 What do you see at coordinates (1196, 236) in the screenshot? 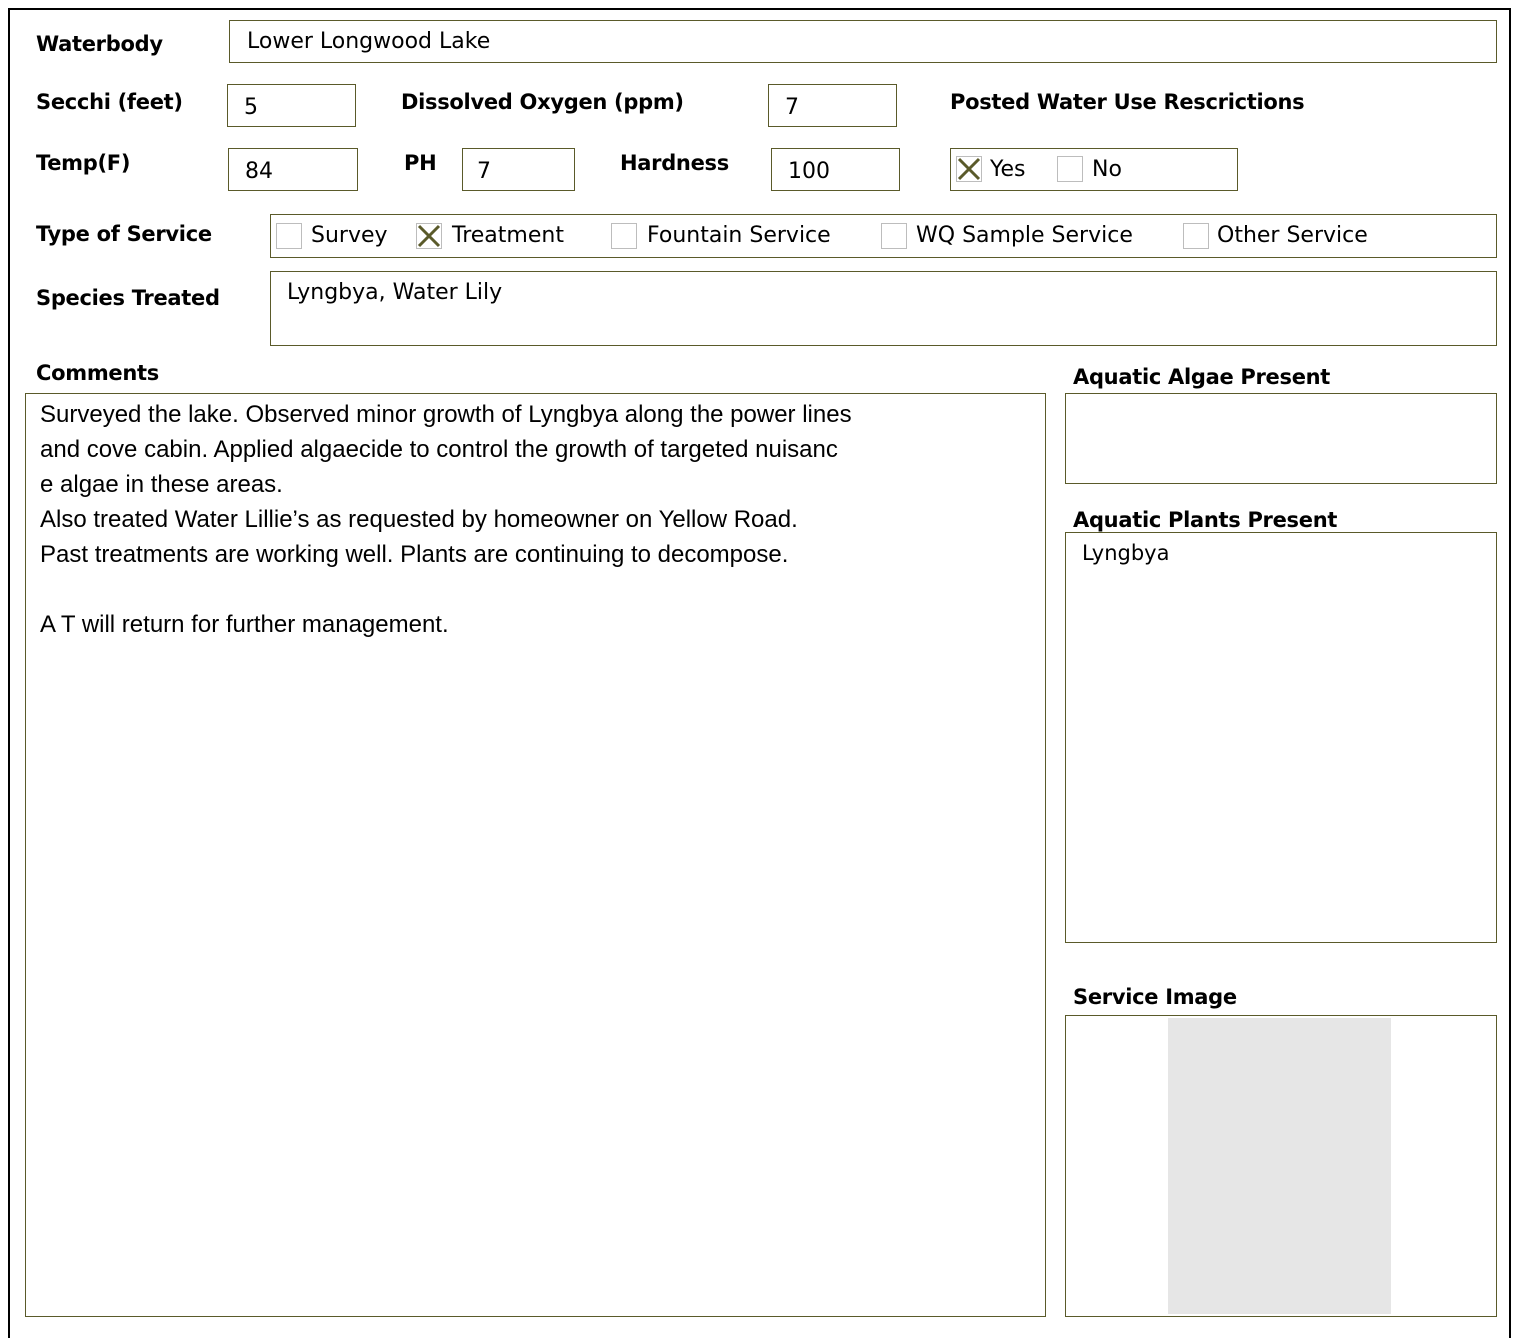
I see `other-service-checkbox` at bounding box center [1196, 236].